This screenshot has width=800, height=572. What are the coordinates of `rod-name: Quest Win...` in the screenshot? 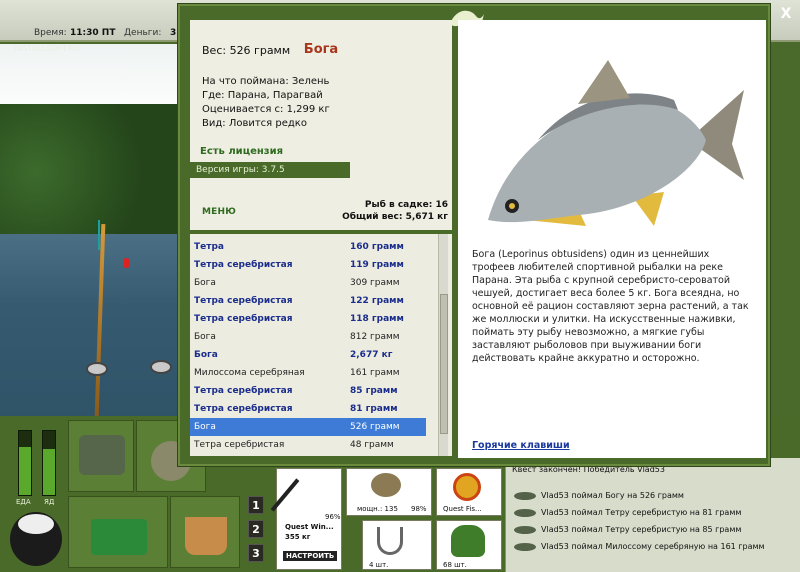 It's located at (309, 527).